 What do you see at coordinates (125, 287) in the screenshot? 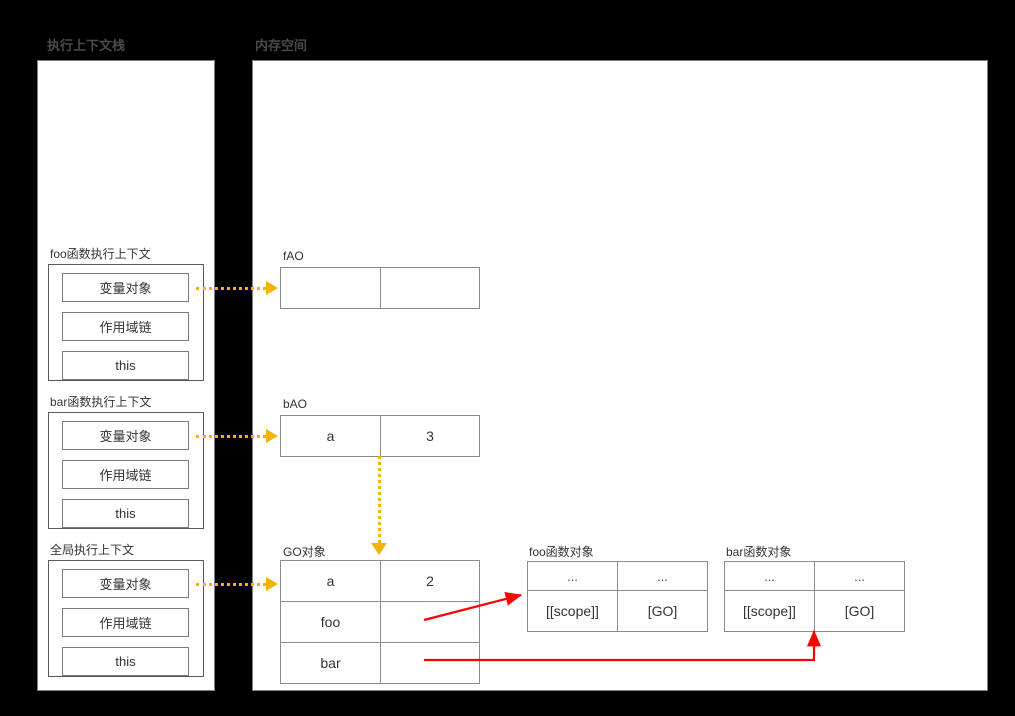
I see `context-cell-foo-variable-object: 变量对象` at bounding box center [125, 287].